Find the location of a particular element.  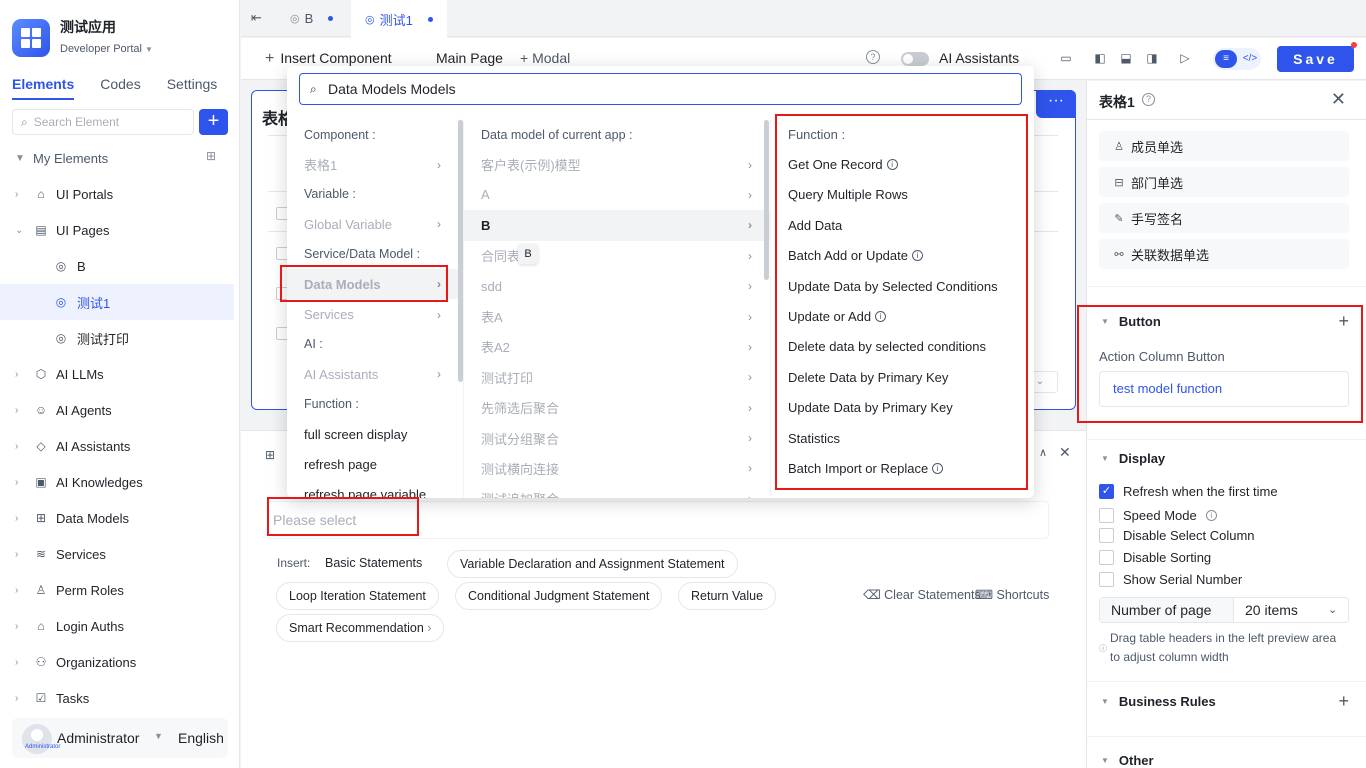

model-item: 测试分组聚合 › is located at coordinates (617, 438).